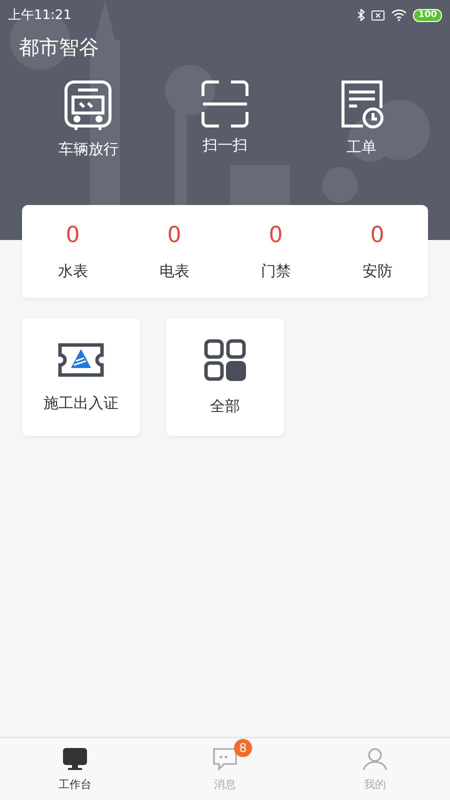 This screenshot has width=450, height=800. What do you see at coordinates (427, 15) in the screenshot?
I see `battery-level: 100` at bounding box center [427, 15].